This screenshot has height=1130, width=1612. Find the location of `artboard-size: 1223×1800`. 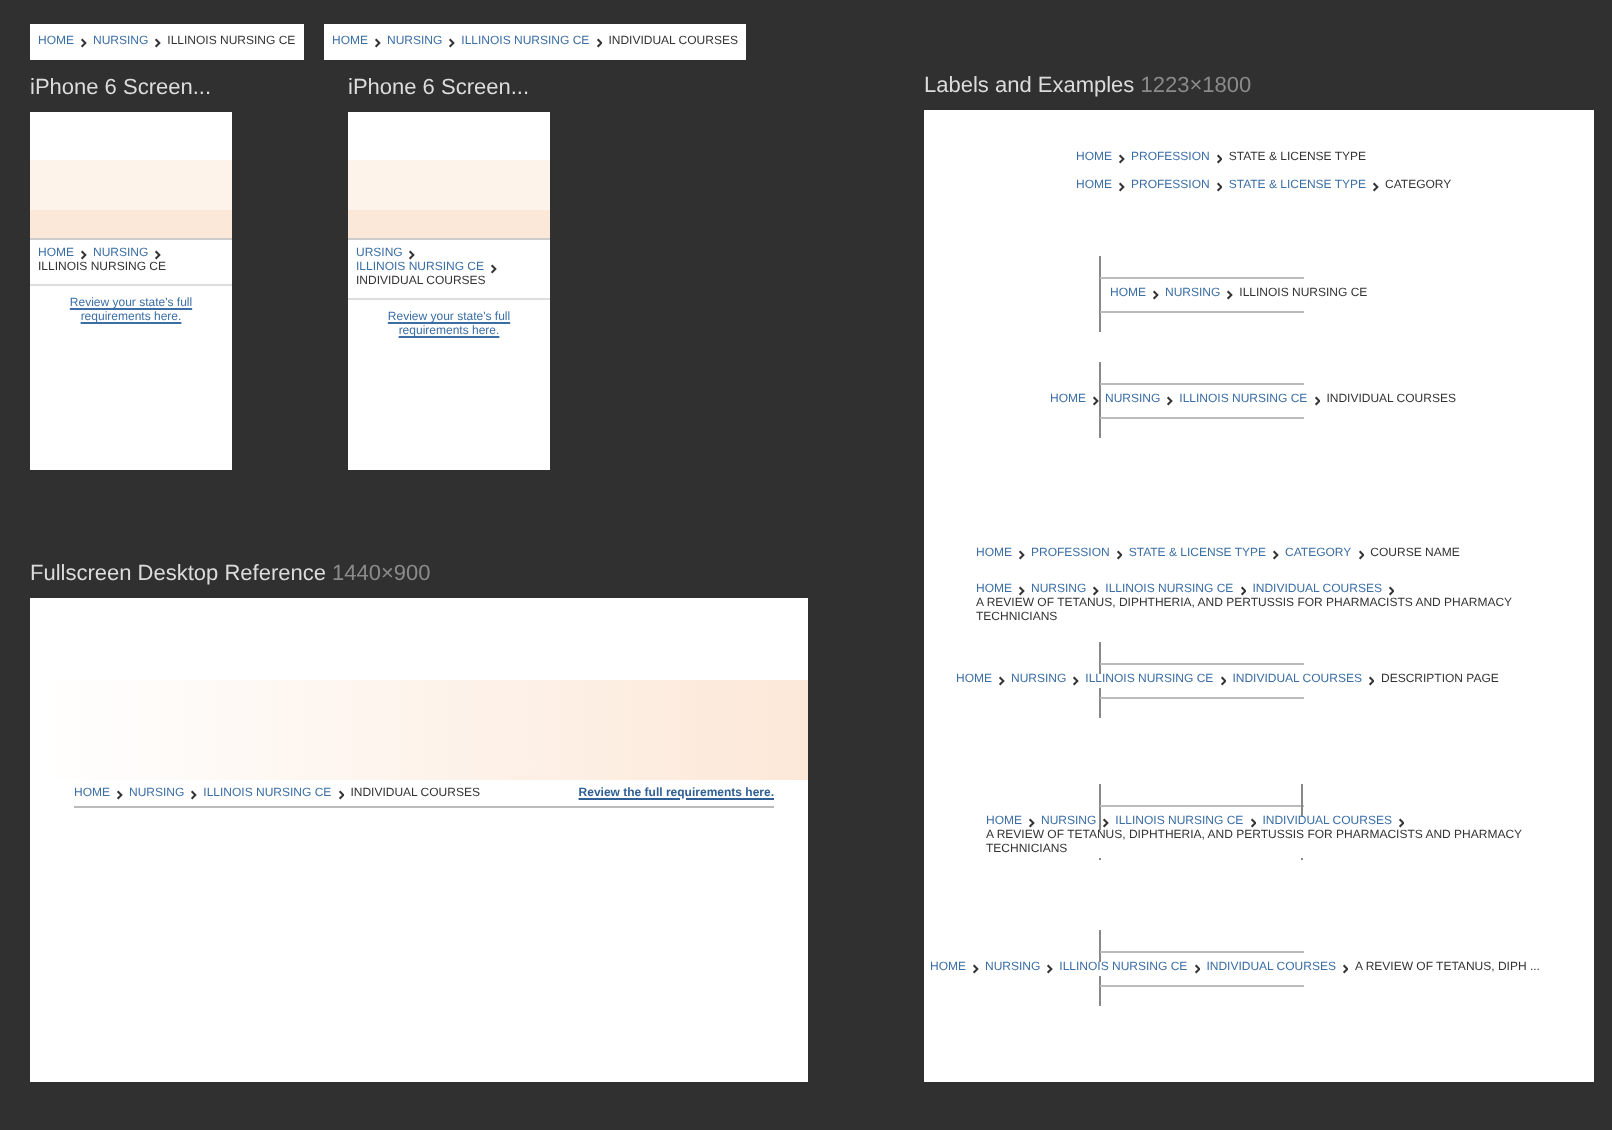

artboard-size: 1223×1800 is located at coordinates (1196, 86).